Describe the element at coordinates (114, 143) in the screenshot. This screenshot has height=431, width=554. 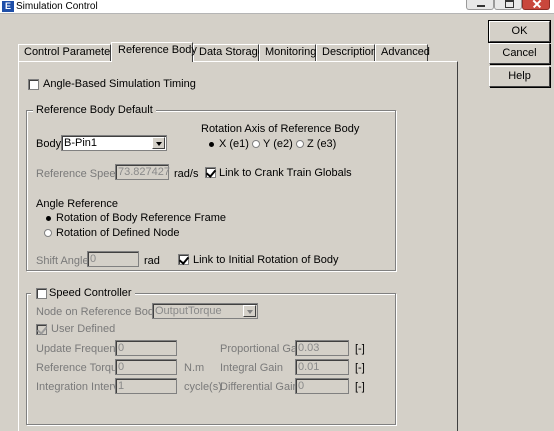
I see `body-select: B-Pin1` at that location.